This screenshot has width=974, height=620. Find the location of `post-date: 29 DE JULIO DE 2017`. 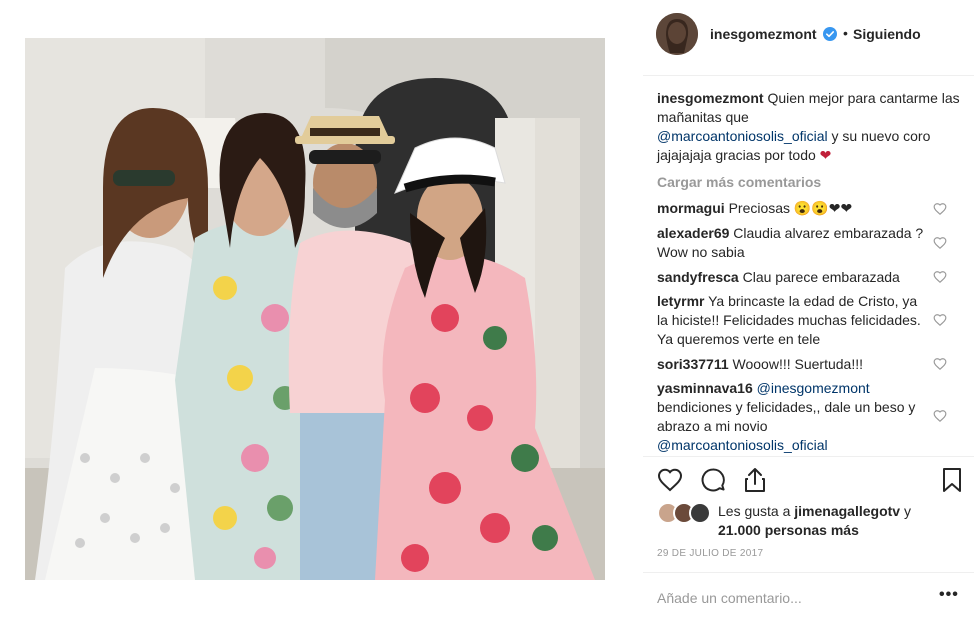

post-date: 29 DE JULIO DE 2017 is located at coordinates (710, 553).